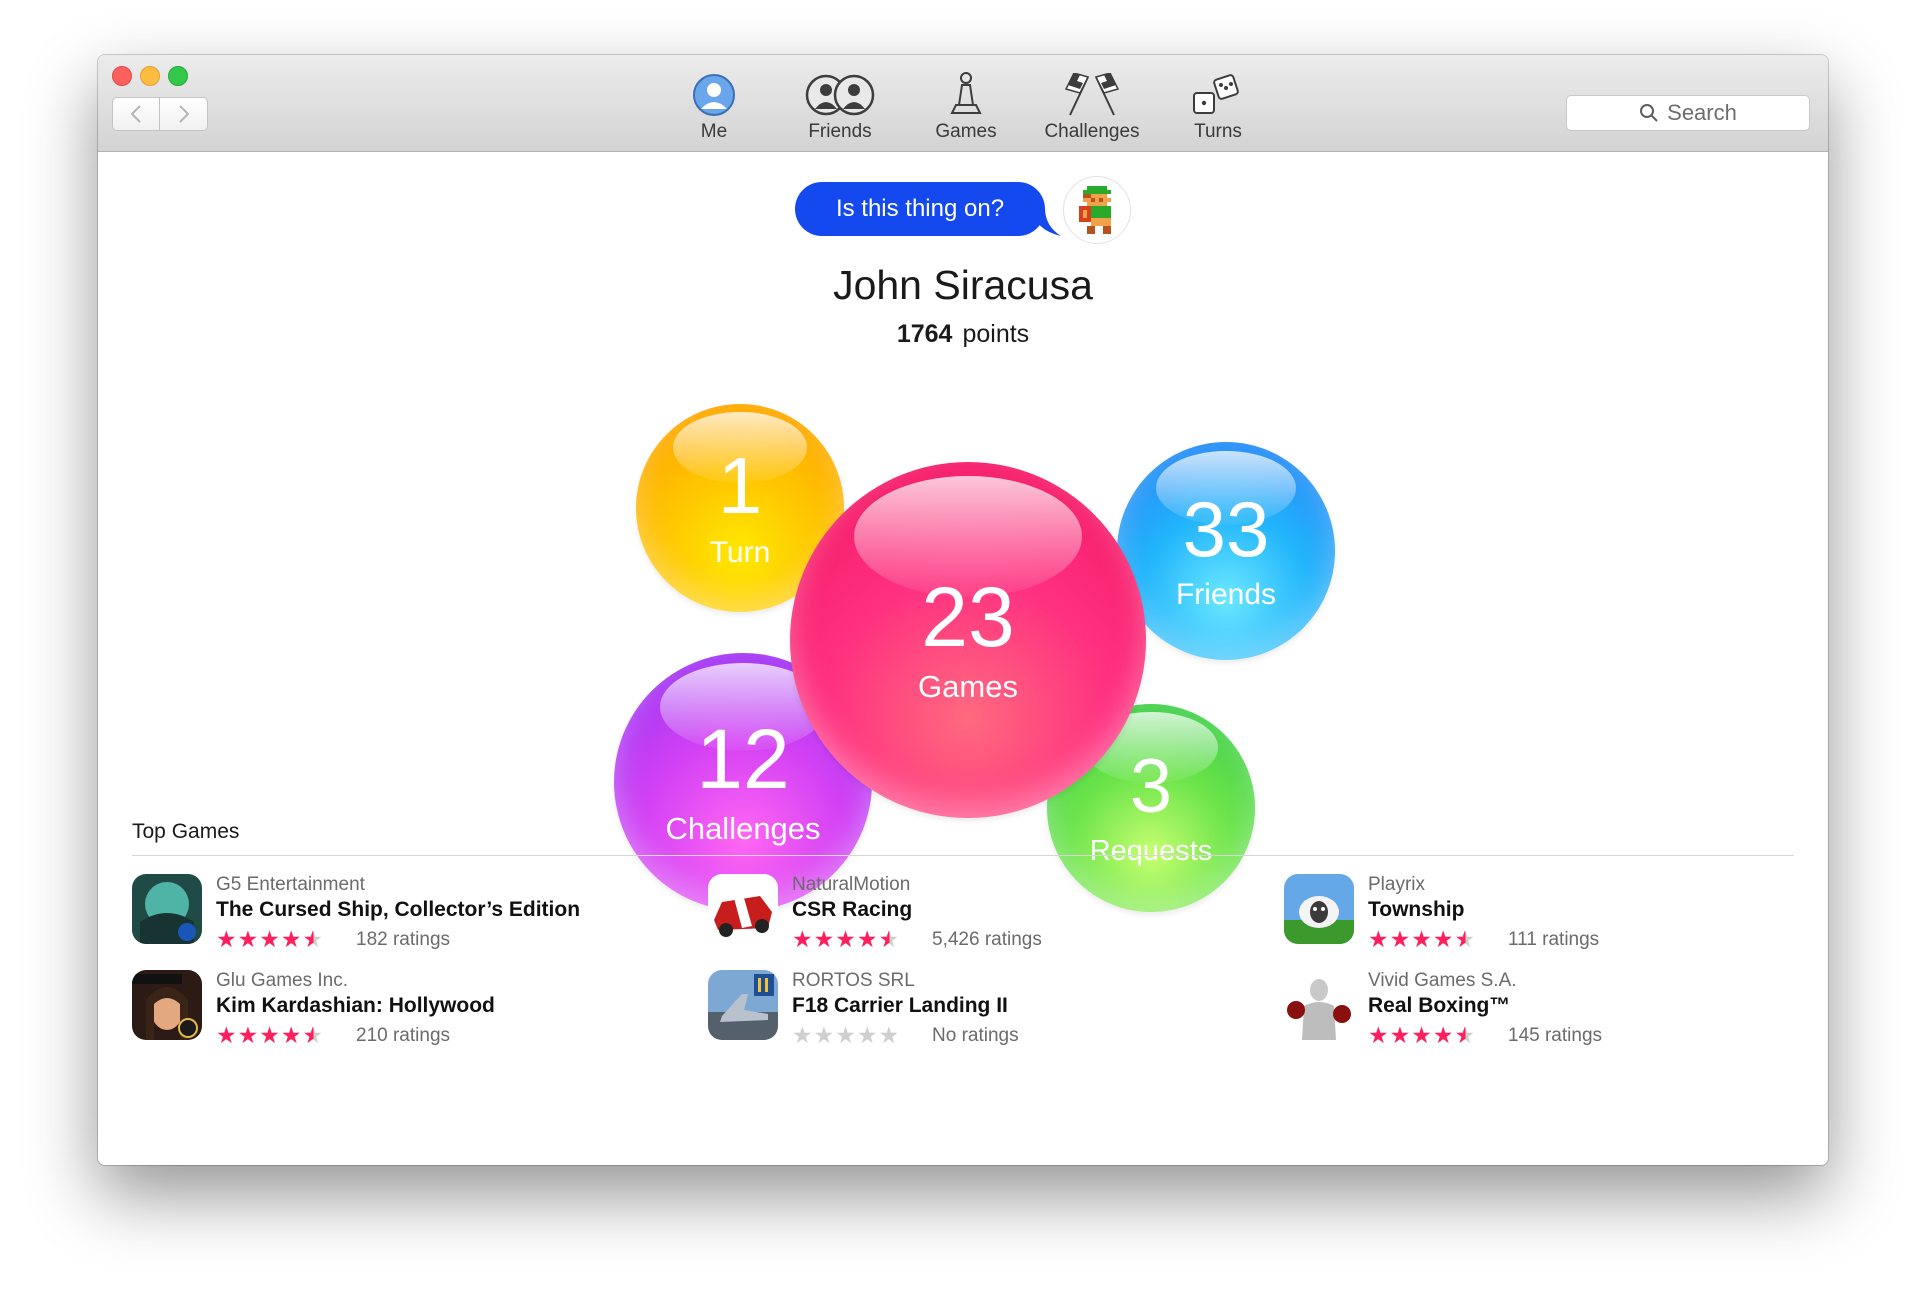 Image resolution: width=1920 pixels, height=1300 pixels. I want to click on tab-challenges-label: Challenges, so click(1092, 131).